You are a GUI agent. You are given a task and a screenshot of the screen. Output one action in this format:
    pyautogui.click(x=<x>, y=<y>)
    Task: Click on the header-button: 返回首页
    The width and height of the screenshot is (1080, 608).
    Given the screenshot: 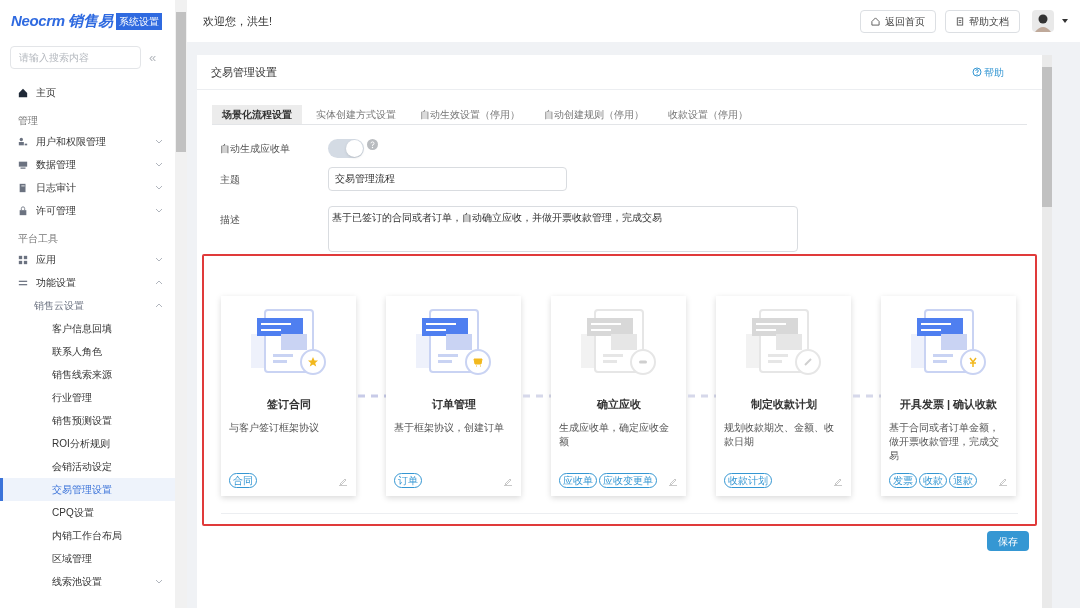 What is the action you would take?
    pyautogui.click(x=898, y=21)
    